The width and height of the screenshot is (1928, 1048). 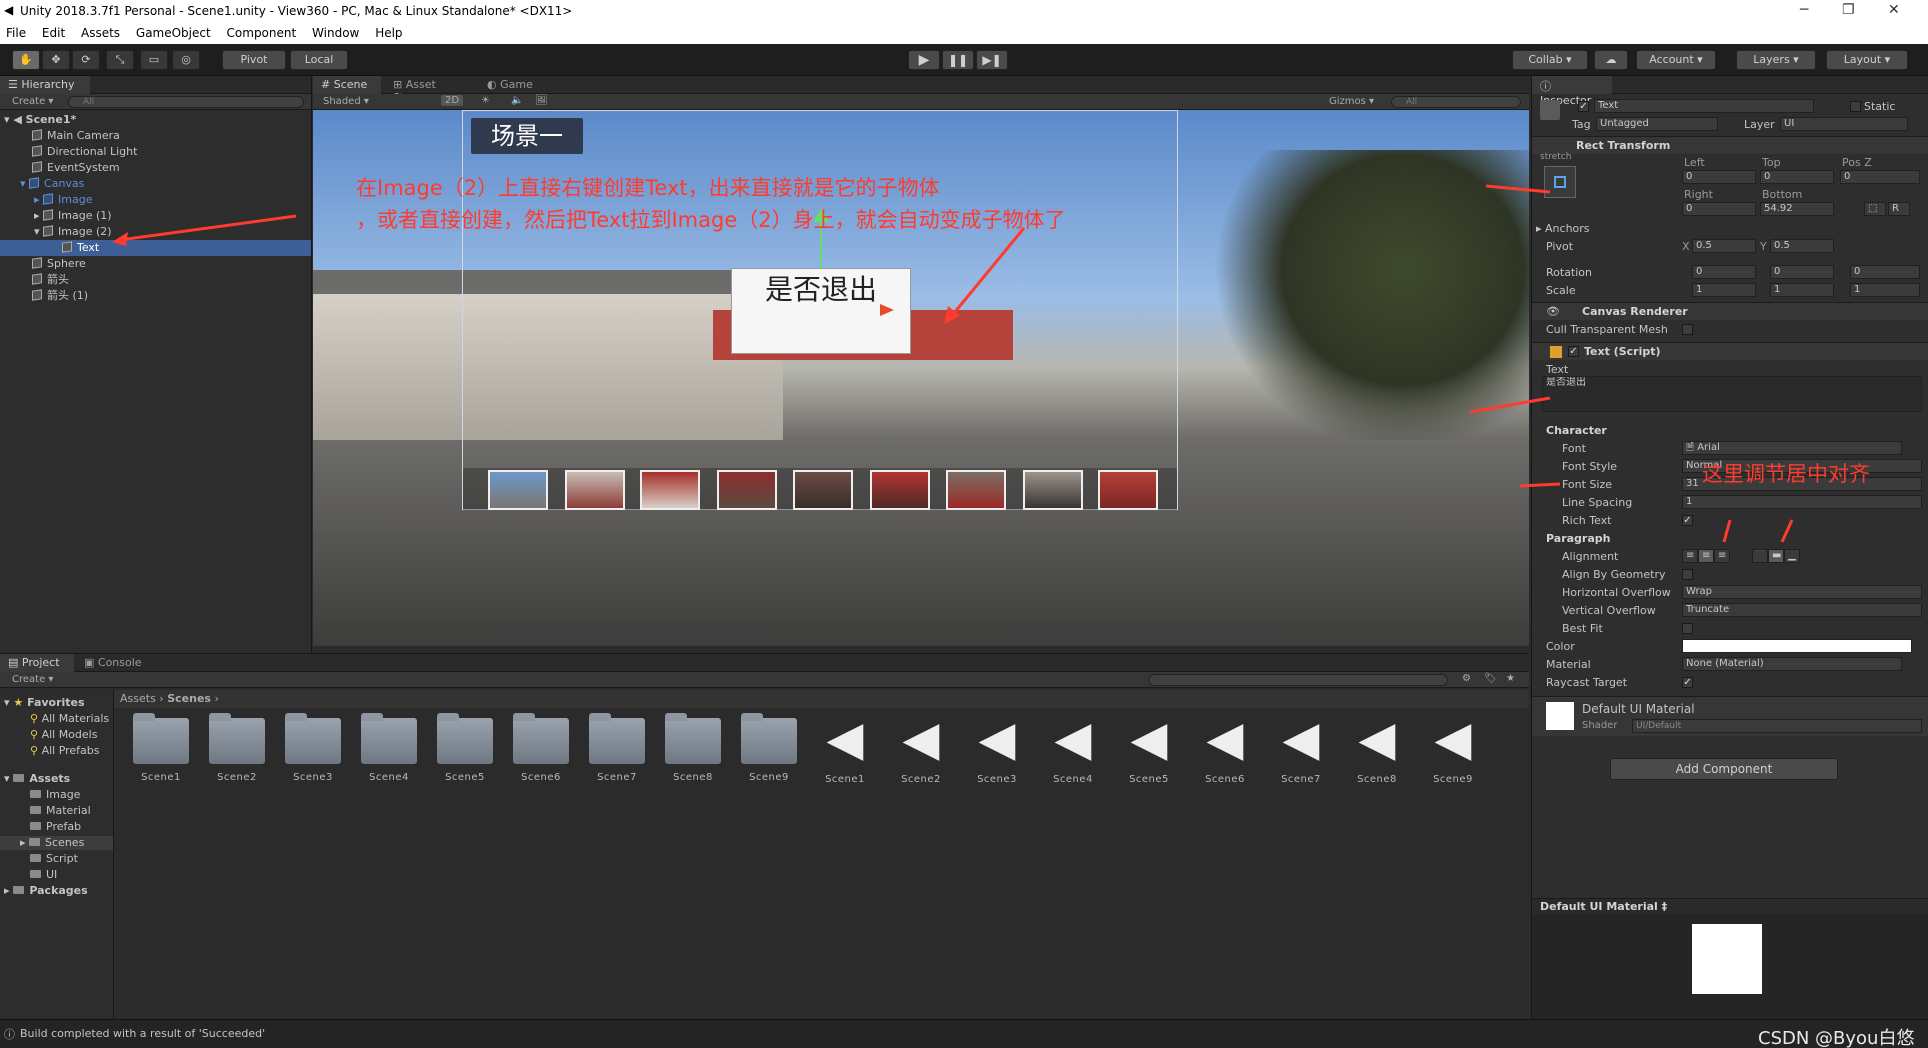 I want to click on arrow-to-dialog, so click(x=987, y=273).